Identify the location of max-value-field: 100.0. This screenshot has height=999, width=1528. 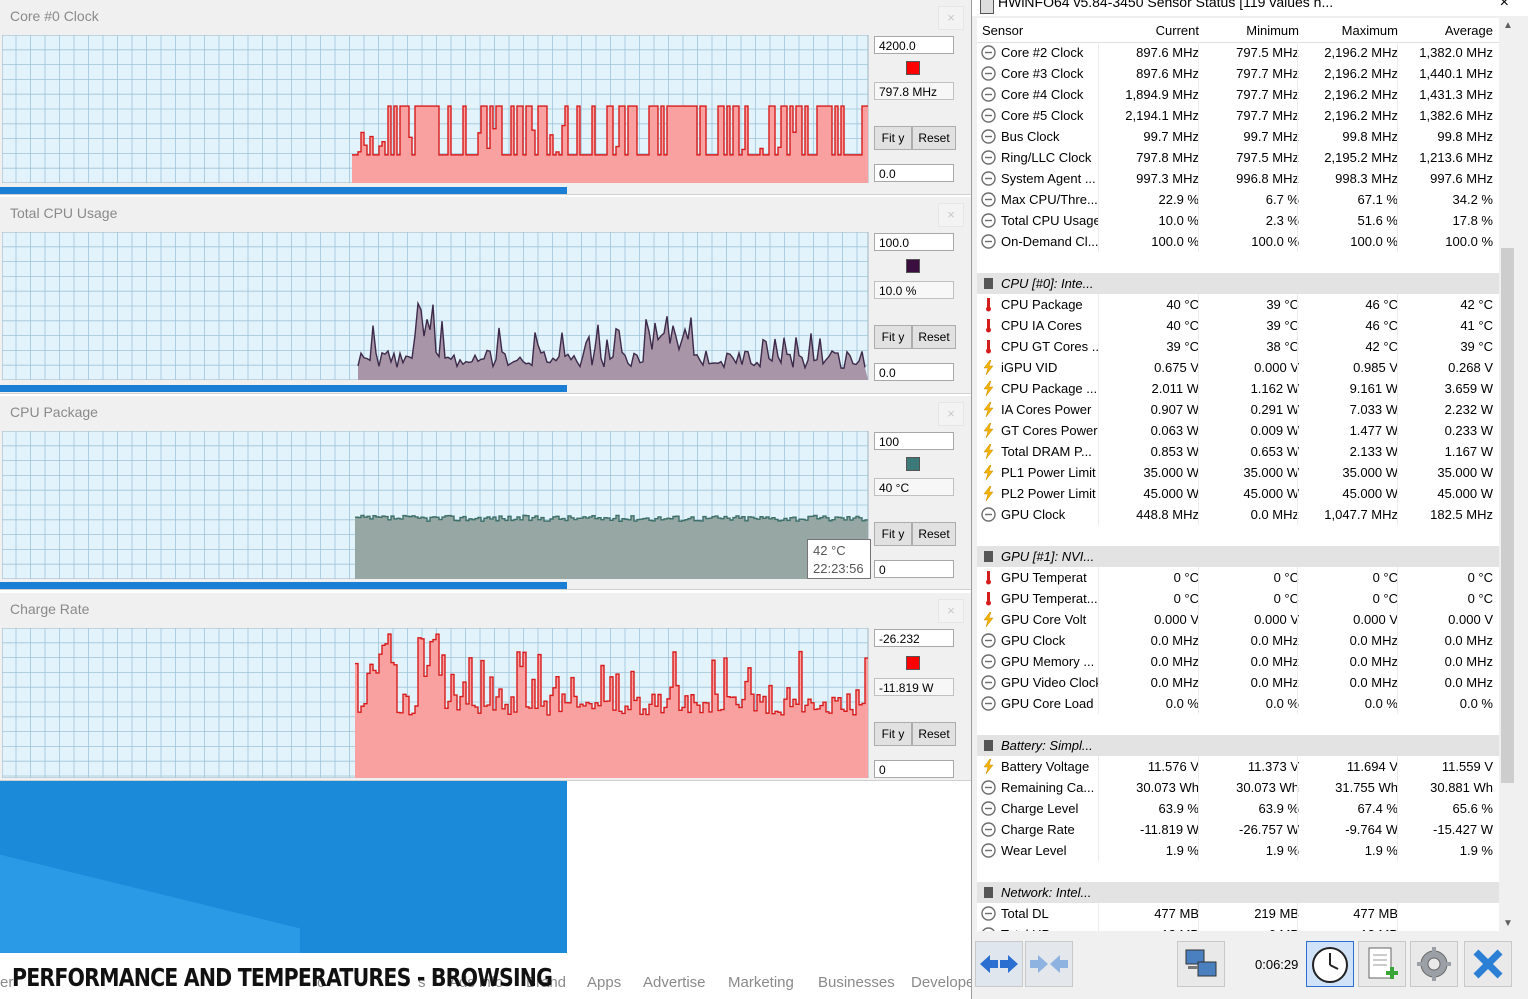
(914, 242).